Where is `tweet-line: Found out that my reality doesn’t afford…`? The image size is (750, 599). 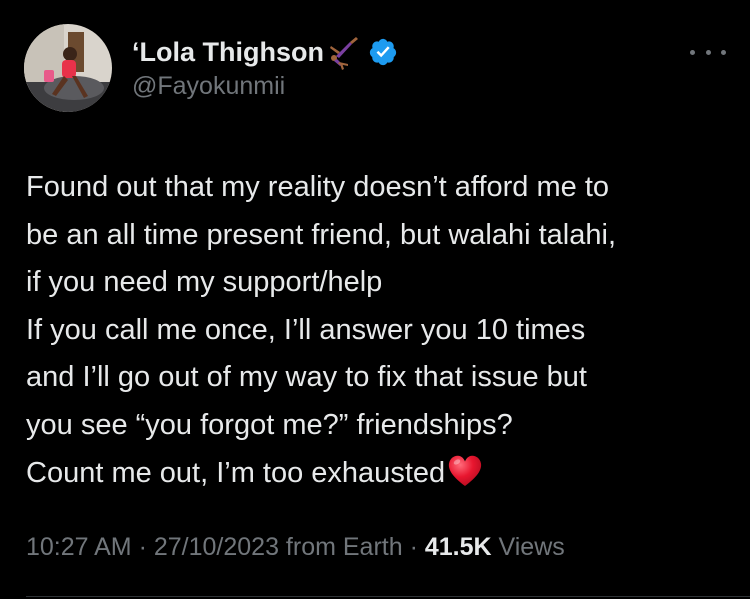 tweet-line: Found out that my reality doesn’t afford… is located at coordinates (318, 187).